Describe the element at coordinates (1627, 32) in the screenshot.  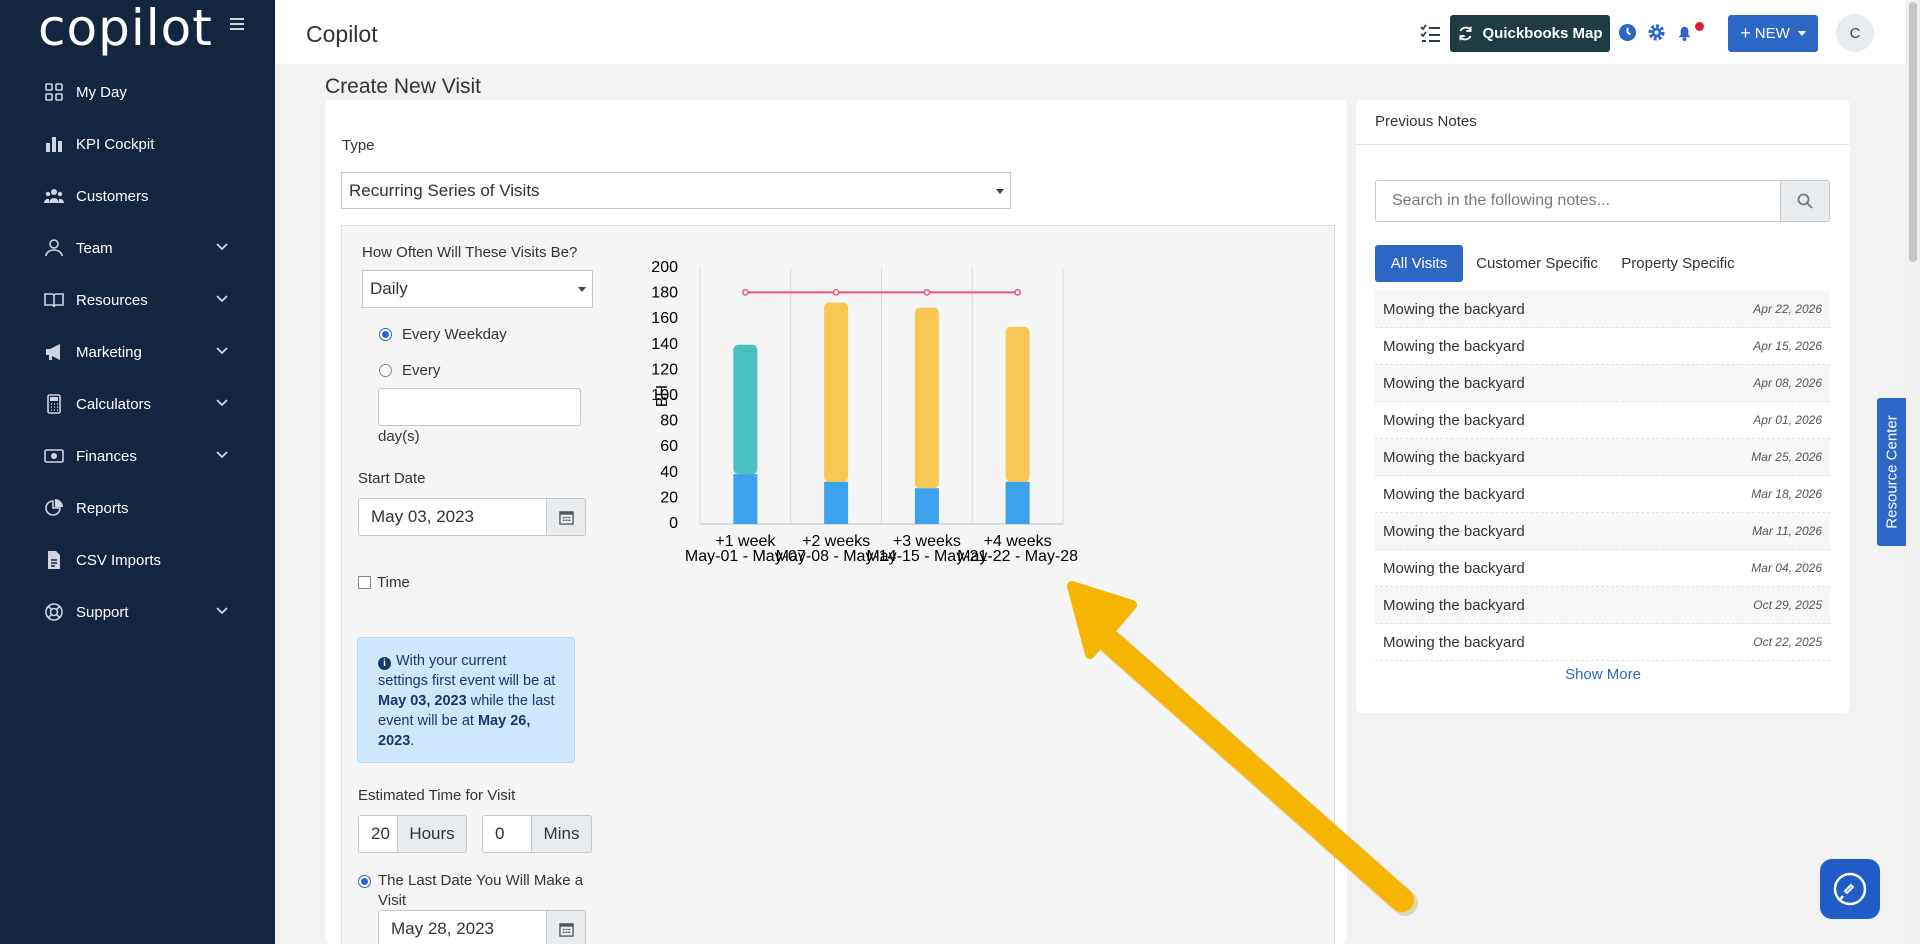
I see `clock-icon` at that location.